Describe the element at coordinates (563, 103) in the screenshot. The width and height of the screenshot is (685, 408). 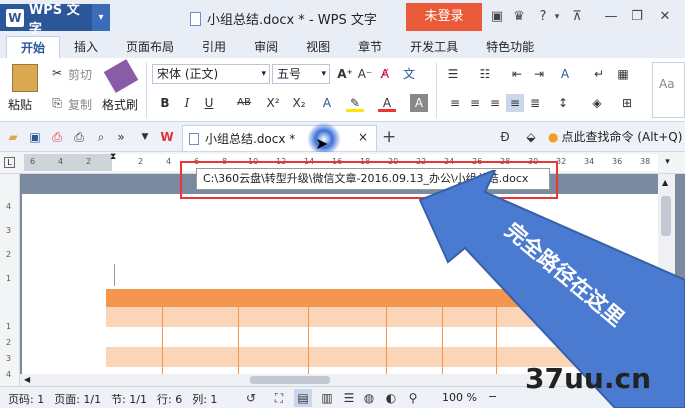
I see `line-spacing-icon: ↕` at that location.